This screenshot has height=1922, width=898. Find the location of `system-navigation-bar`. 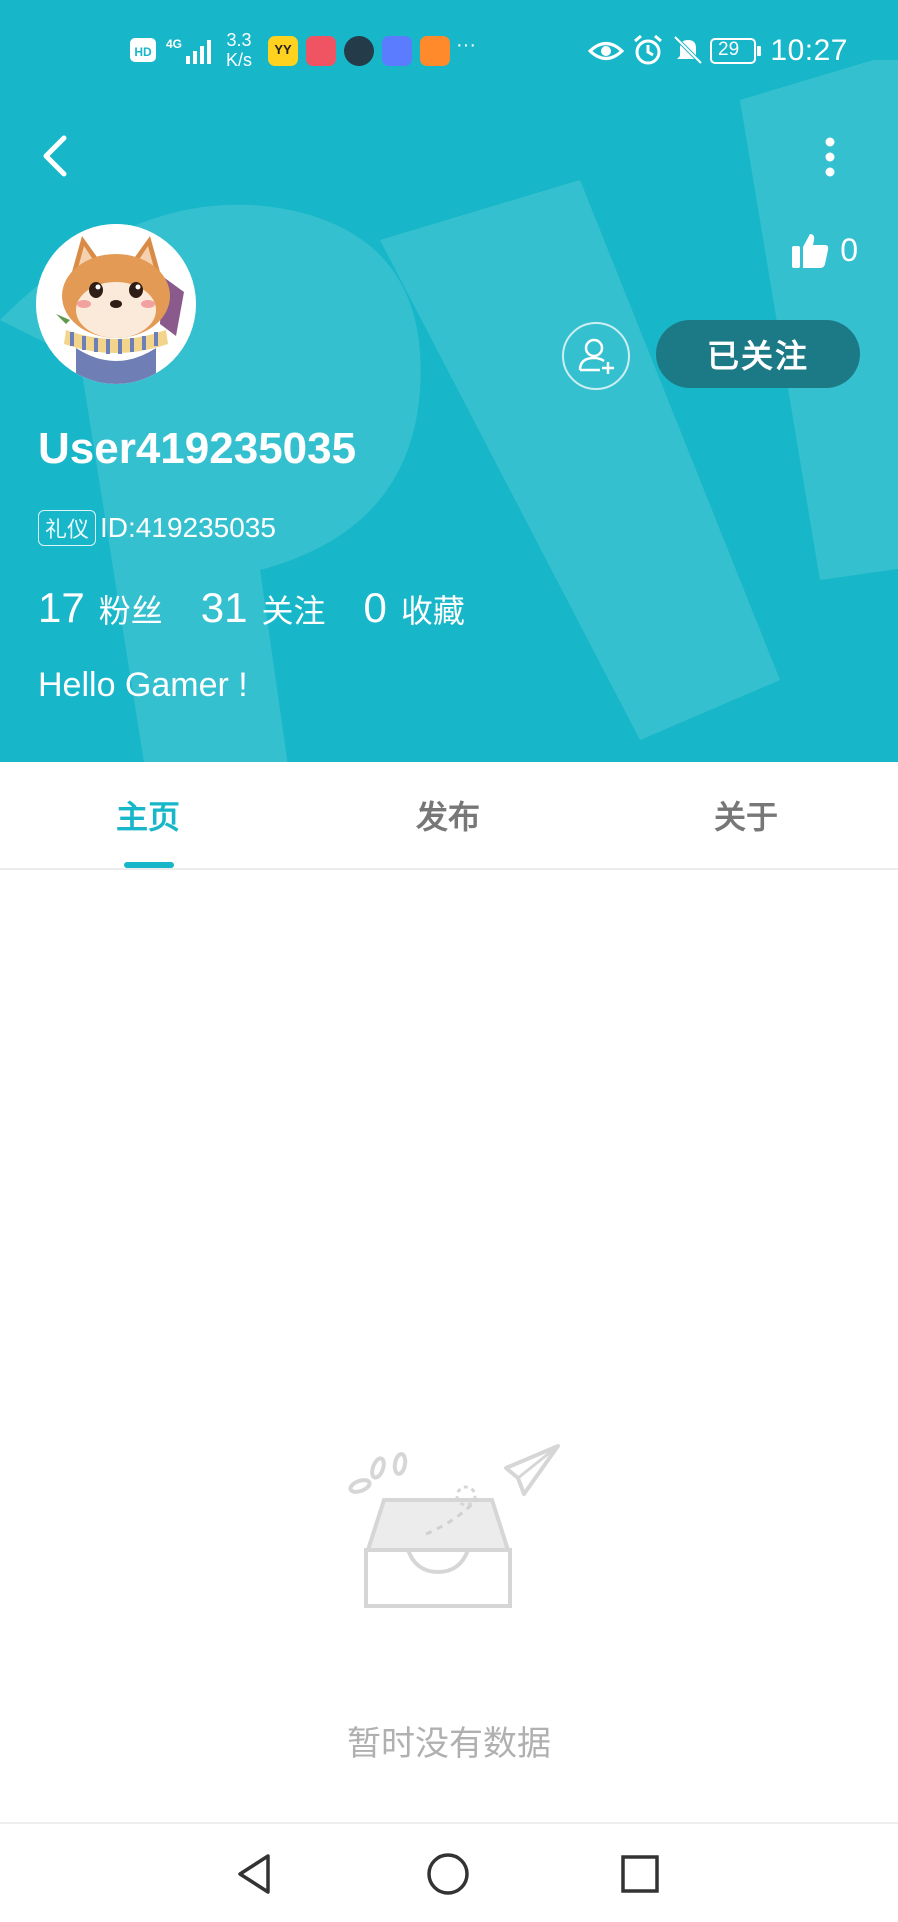

system-navigation-bar is located at coordinates (449, 1872).